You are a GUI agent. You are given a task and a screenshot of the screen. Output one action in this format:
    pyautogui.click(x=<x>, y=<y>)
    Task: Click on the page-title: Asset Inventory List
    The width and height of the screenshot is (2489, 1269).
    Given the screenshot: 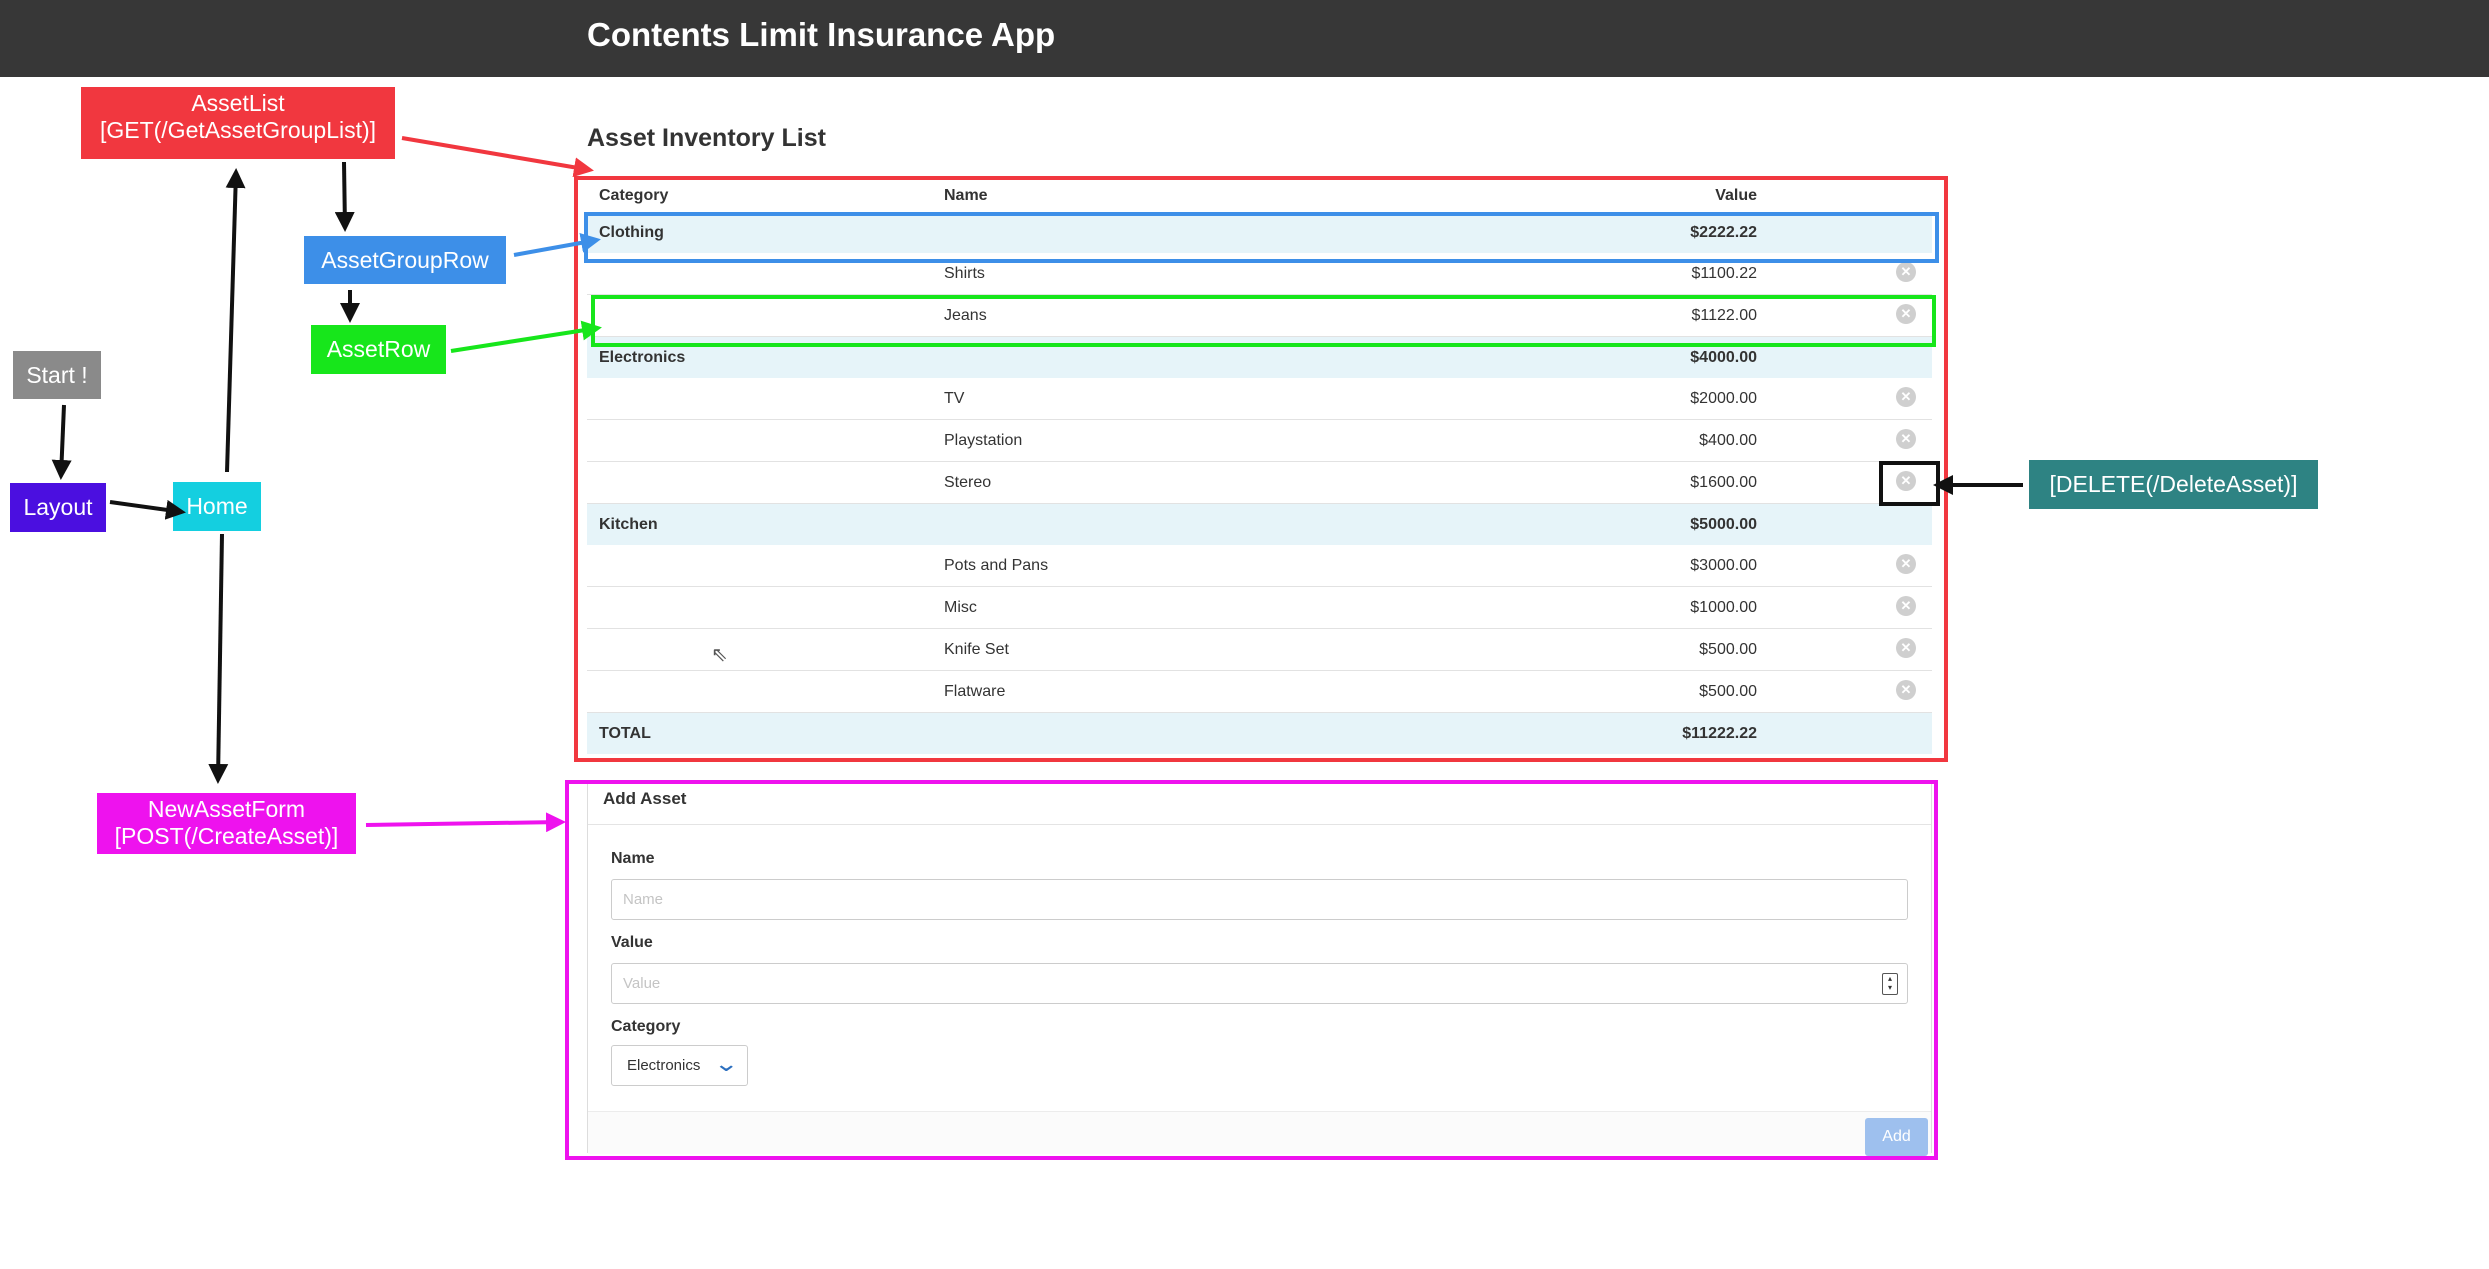 What is the action you would take?
    pyautogui.click(x=706, y=138)
    